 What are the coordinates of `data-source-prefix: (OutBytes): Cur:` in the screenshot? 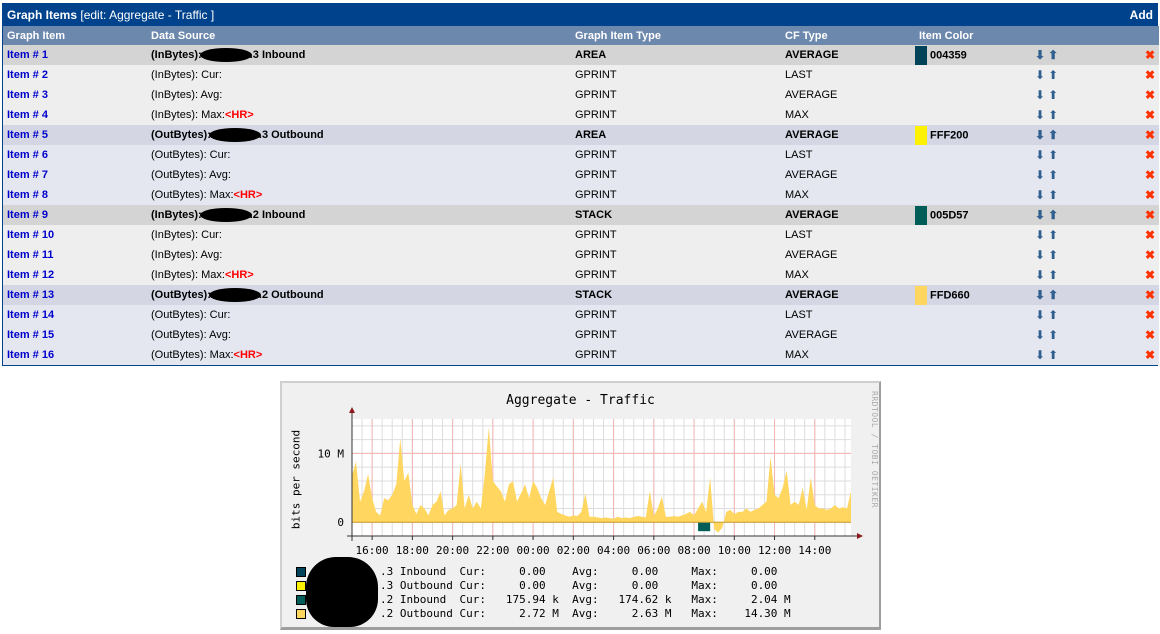 It's located at (191, 155).